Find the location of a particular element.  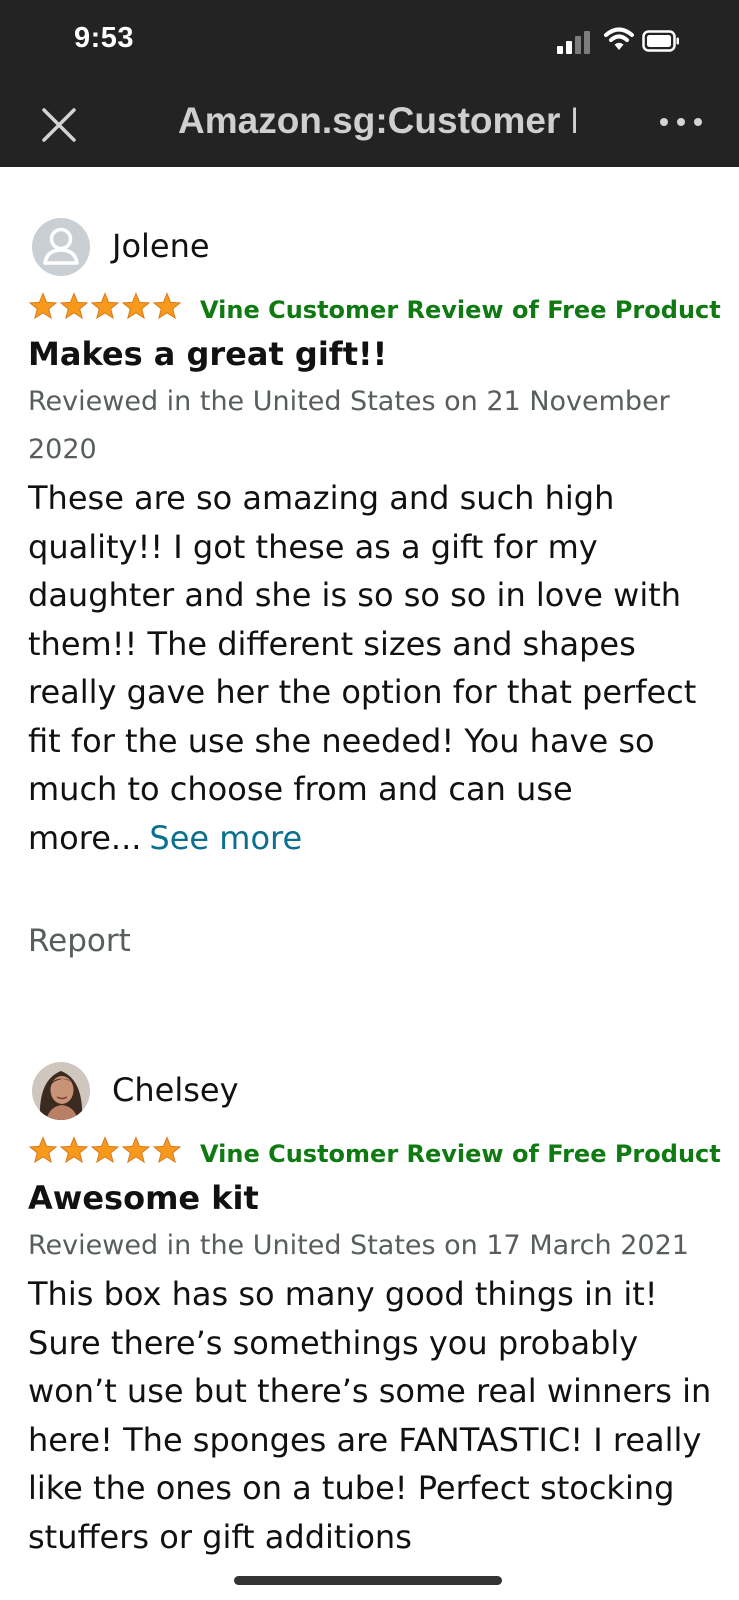

default-avatar-icon is located at coordinates (61, 247).